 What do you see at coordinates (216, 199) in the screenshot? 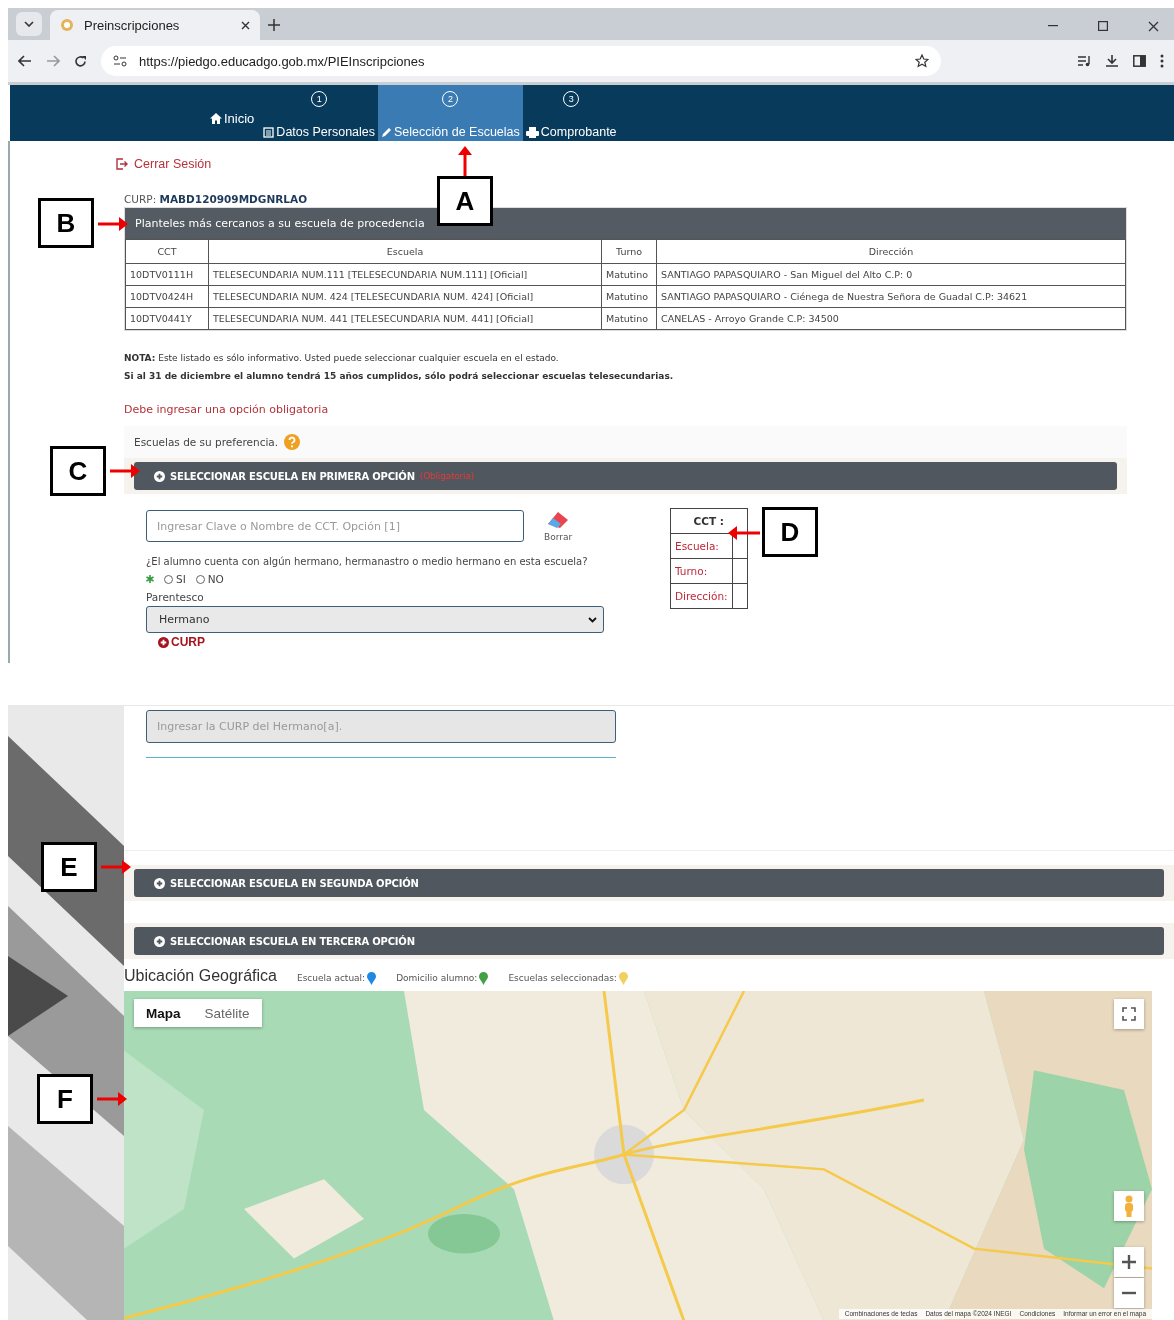
I see `curp-text: CURP: MABD120909MDGNRLAO` at bounding box center [216, 199].